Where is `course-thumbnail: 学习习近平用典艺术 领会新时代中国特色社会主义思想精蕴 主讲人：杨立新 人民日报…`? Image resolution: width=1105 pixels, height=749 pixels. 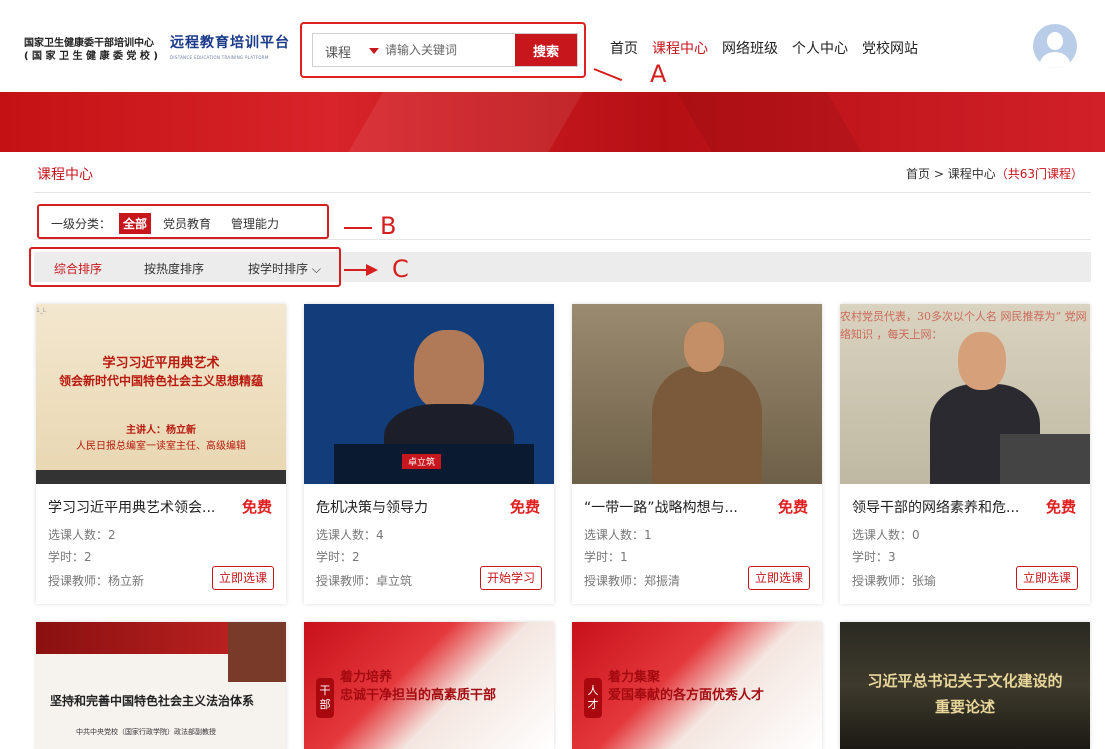 course-thumbnail: 学习习近平用典艺术 领会新时代中国特色社会主义思想精蕴 主讲人：杨立新 人民日报… is located at coordinates (161, 394).